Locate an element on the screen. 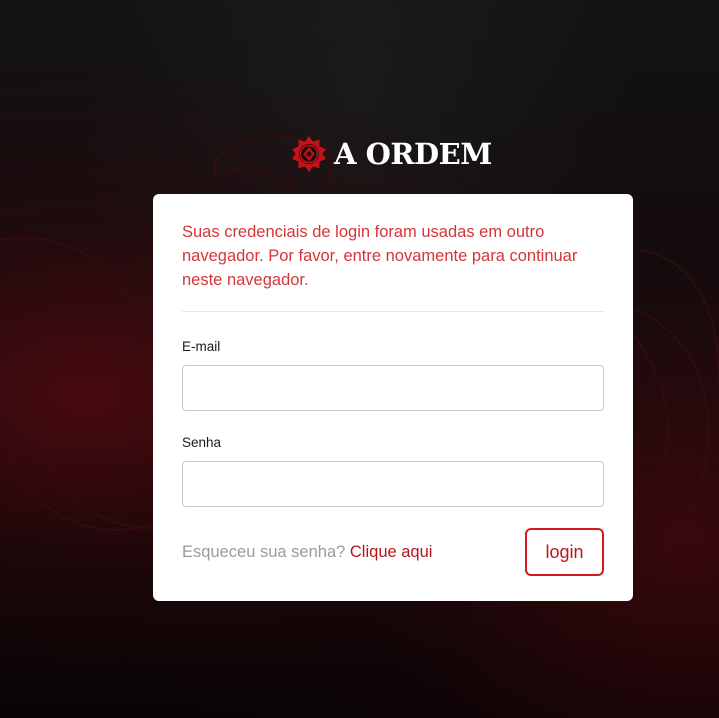  brand-name: A ORDEM is located at coordinates (413, 154).